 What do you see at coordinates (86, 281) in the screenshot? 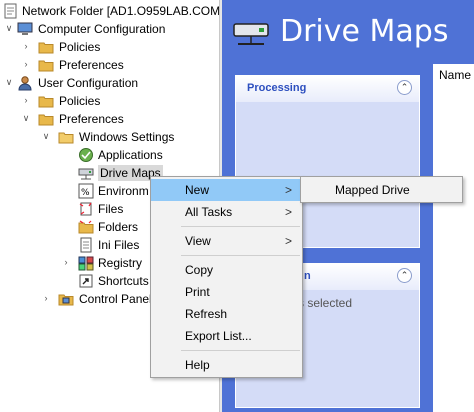
I see `shortcut-icon` at bounding box center [86, 281].